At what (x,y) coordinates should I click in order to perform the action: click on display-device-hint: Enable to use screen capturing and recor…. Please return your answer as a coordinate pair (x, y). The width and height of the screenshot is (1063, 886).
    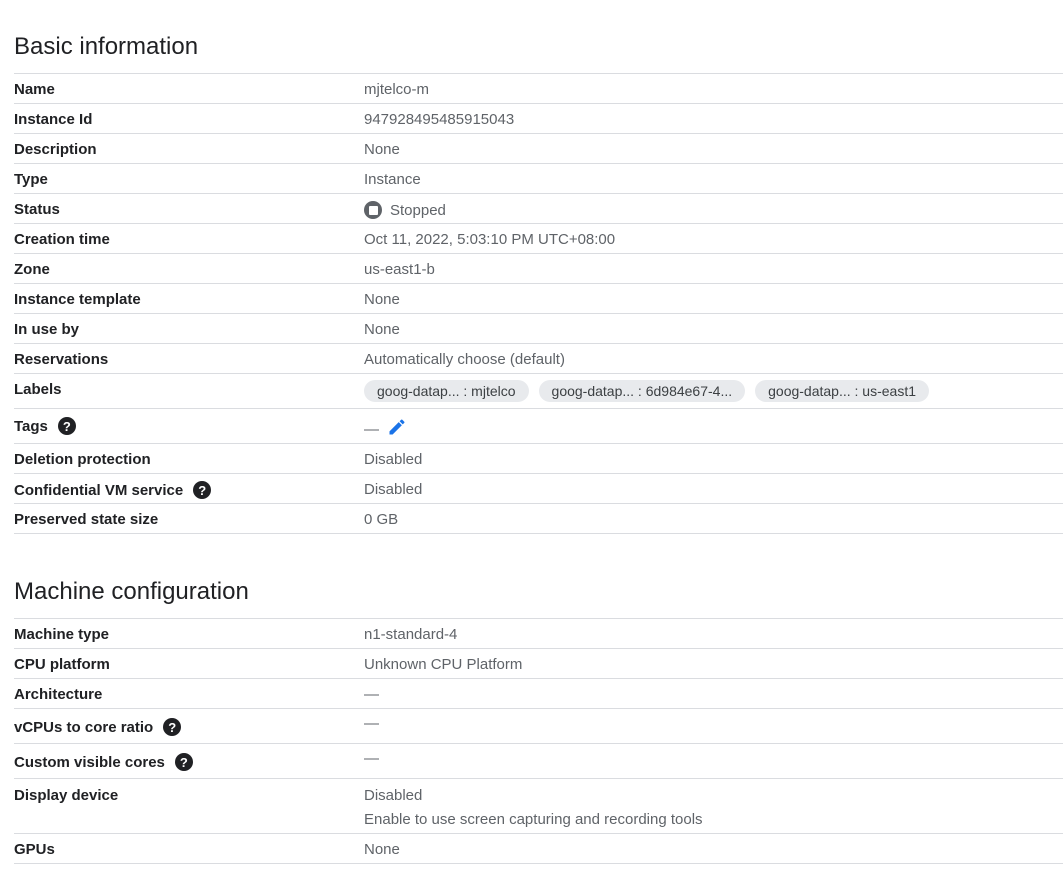
    Looking at the image, I should click on (533, 819).